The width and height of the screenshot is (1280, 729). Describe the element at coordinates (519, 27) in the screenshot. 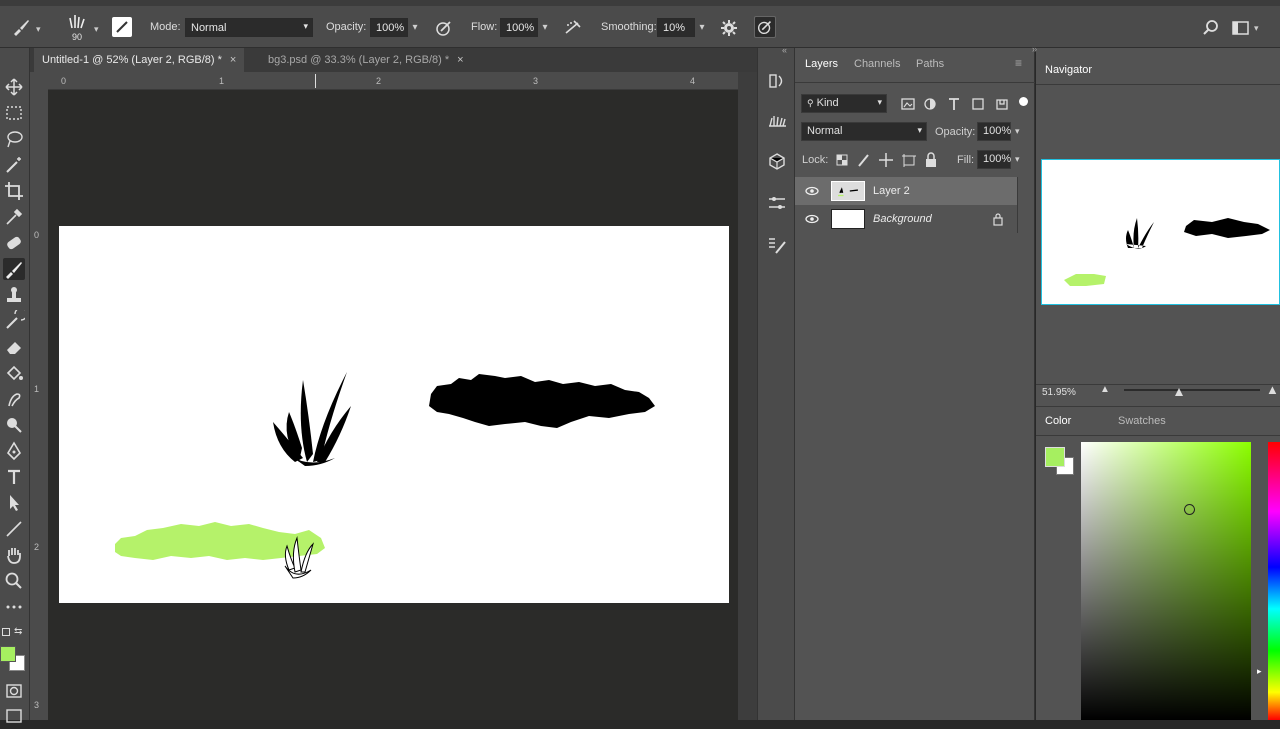

I see `flow-field: 100%` at that location.